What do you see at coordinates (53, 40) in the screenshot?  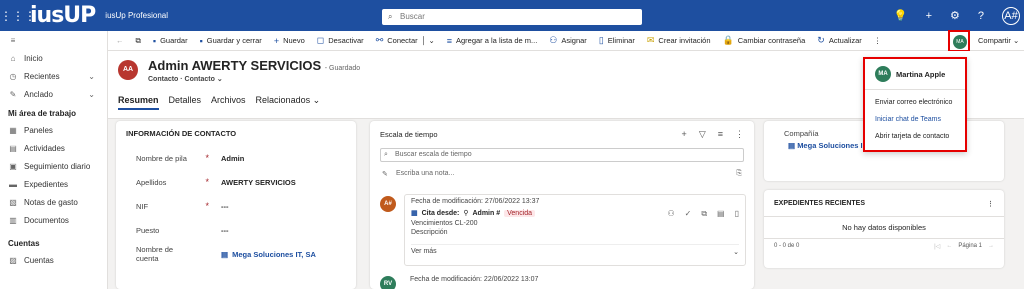 I see `sidebar-menu-toggle: ≡` at bounding box center [53, 40].